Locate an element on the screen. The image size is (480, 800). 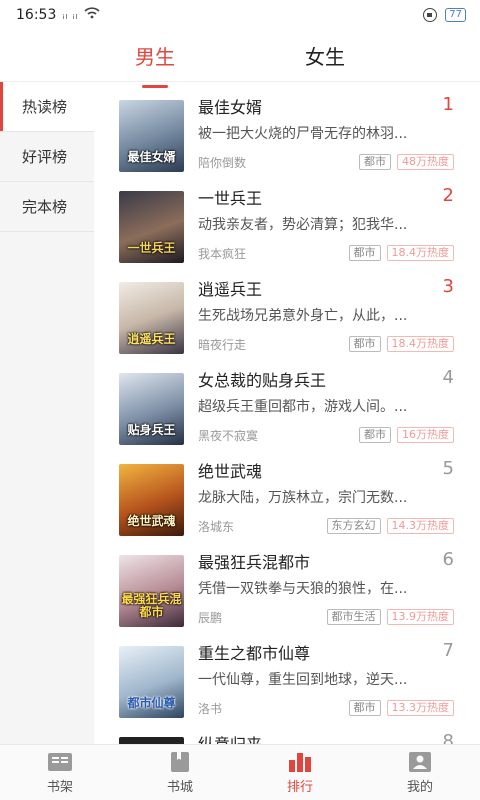
book-author: 暗夜行走 is located at coordinates (222, 344).